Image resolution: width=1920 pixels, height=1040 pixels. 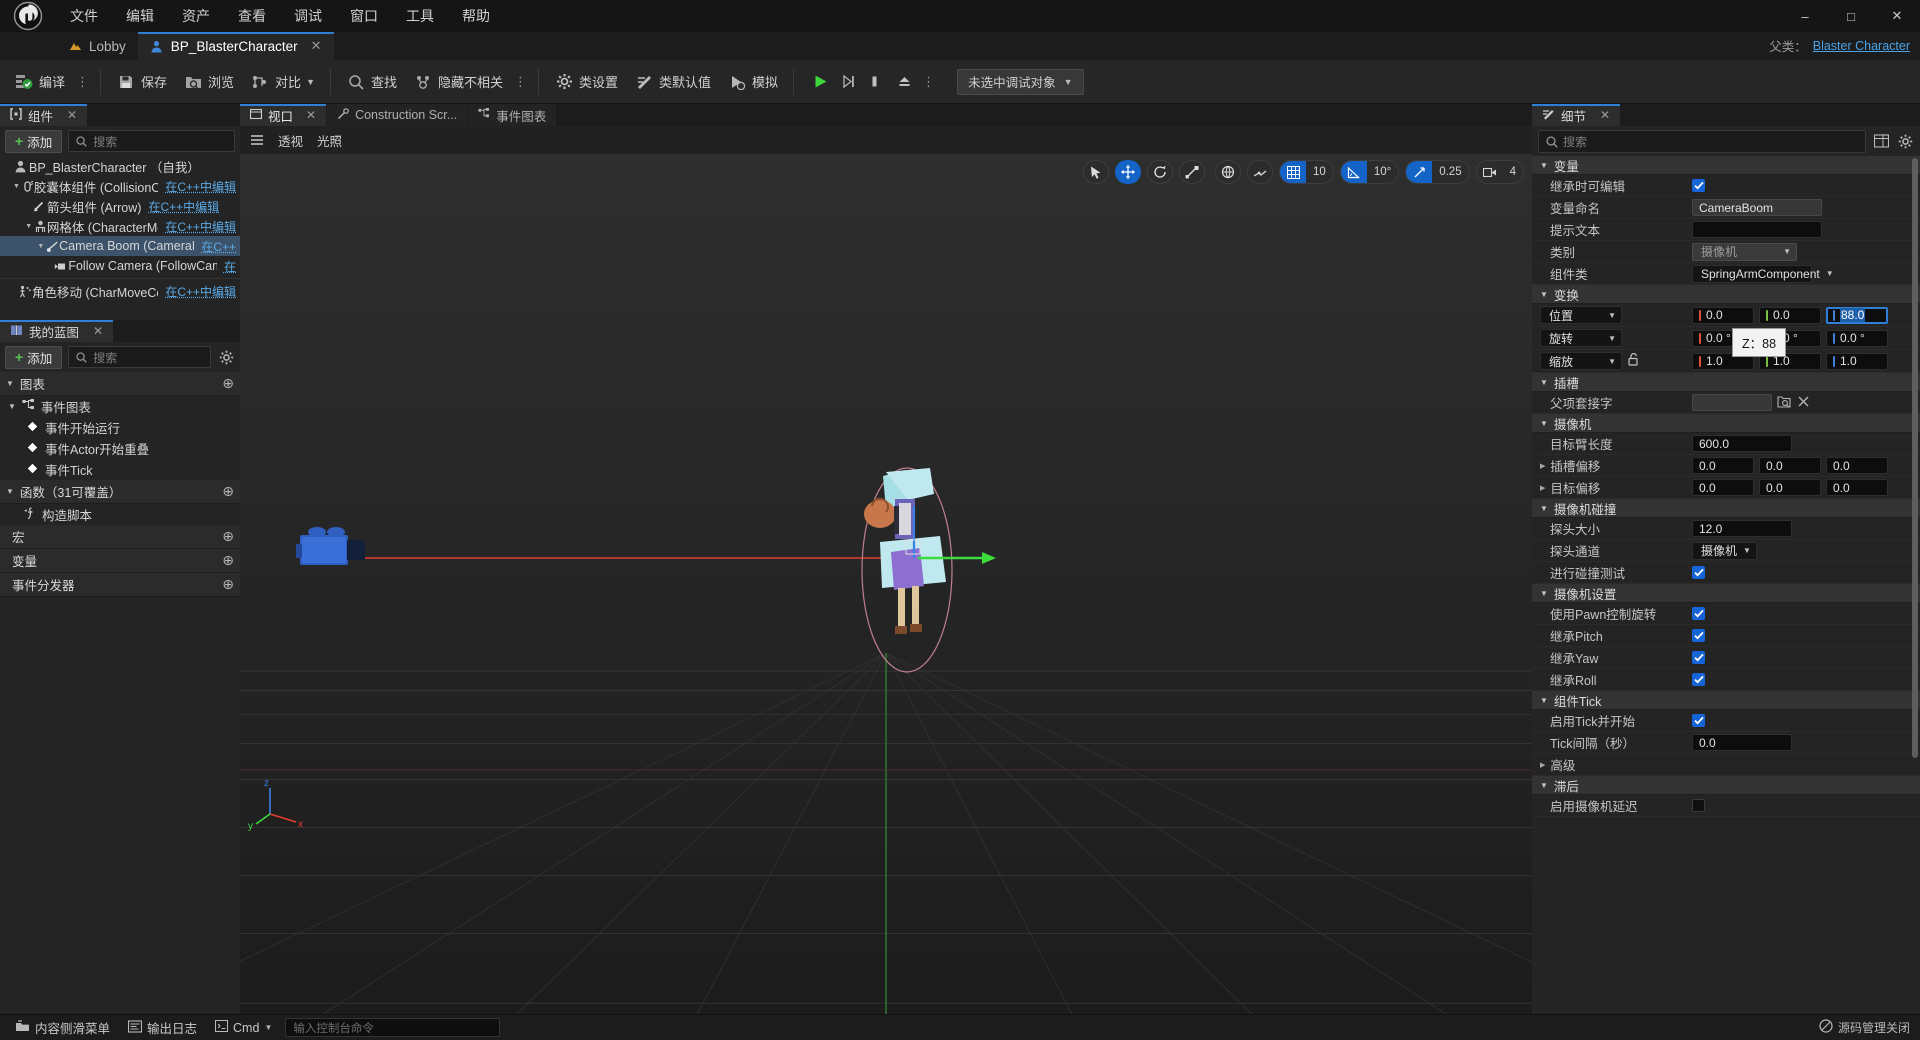 What do you see at coordinates (228, 536) in the screenshot?
I see `add-macro-icon: ⊕` at bounding box center [228, 536].